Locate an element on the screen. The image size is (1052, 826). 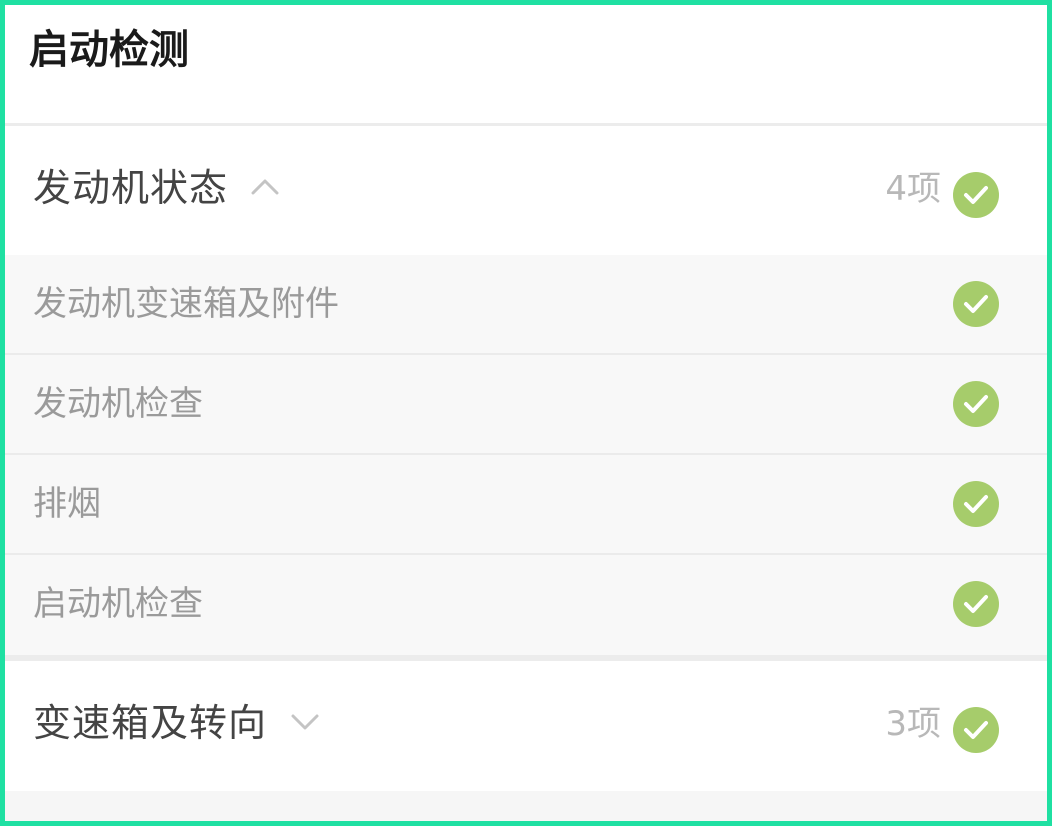
next-section-edge is located at coordinates (526, 806).